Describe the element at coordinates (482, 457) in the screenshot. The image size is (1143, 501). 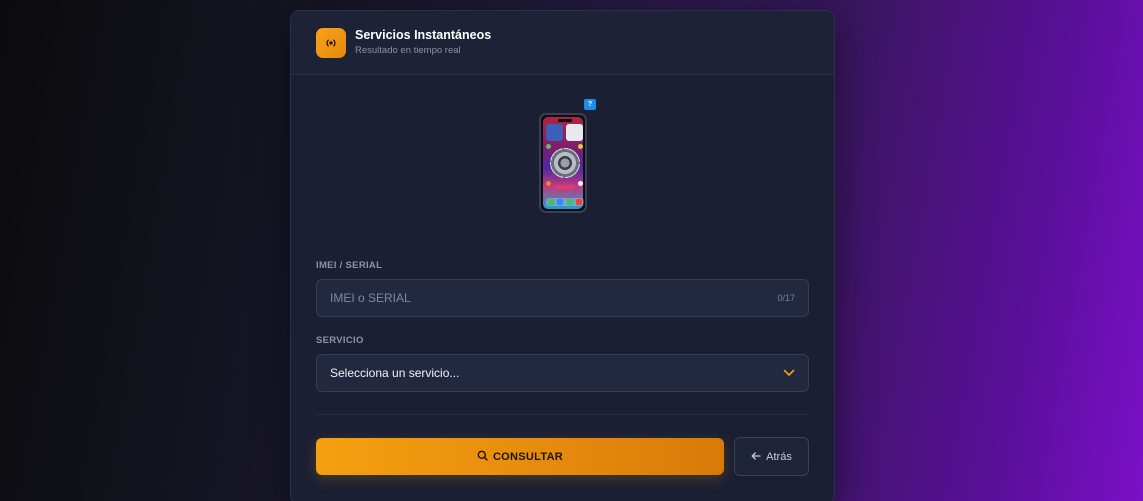
I see `search-icon` at that location.